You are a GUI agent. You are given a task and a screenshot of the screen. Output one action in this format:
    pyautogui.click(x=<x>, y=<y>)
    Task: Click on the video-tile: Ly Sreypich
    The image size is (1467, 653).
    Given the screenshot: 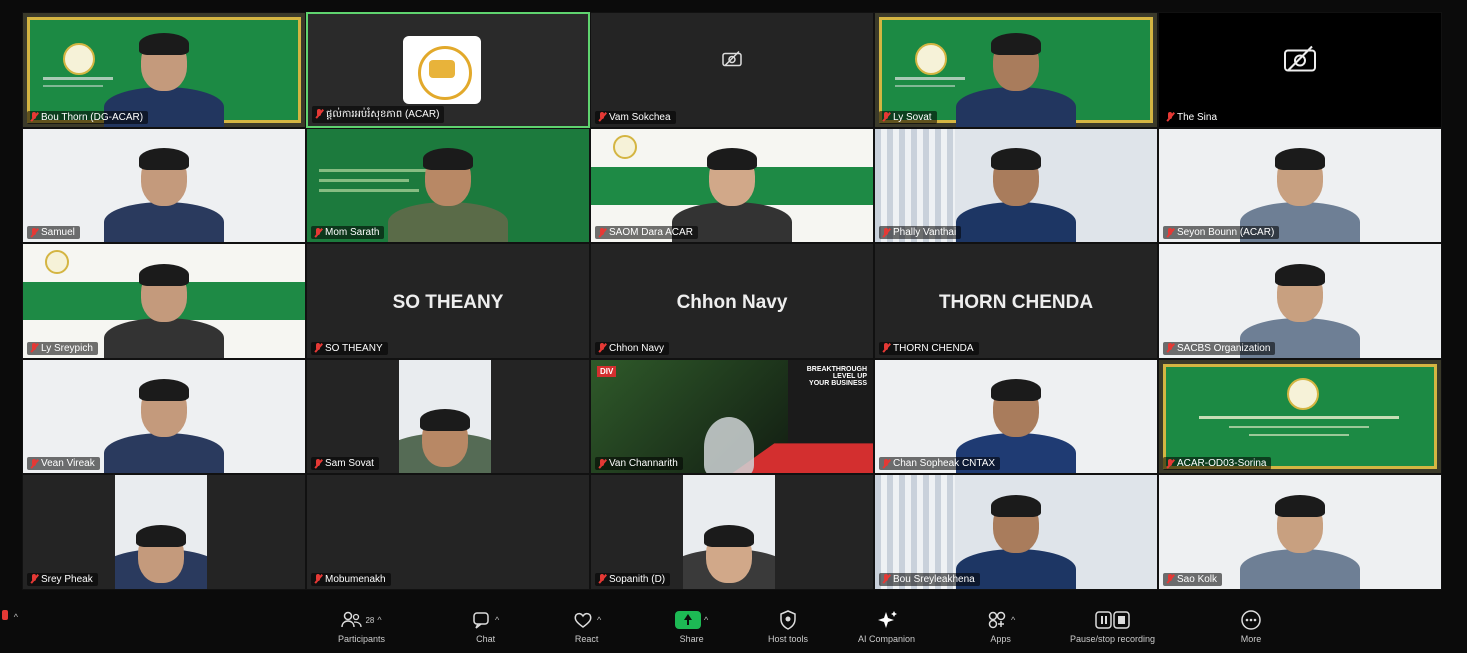 What is the action you would take?
    pyautogui.click(x=164, y=301)
    